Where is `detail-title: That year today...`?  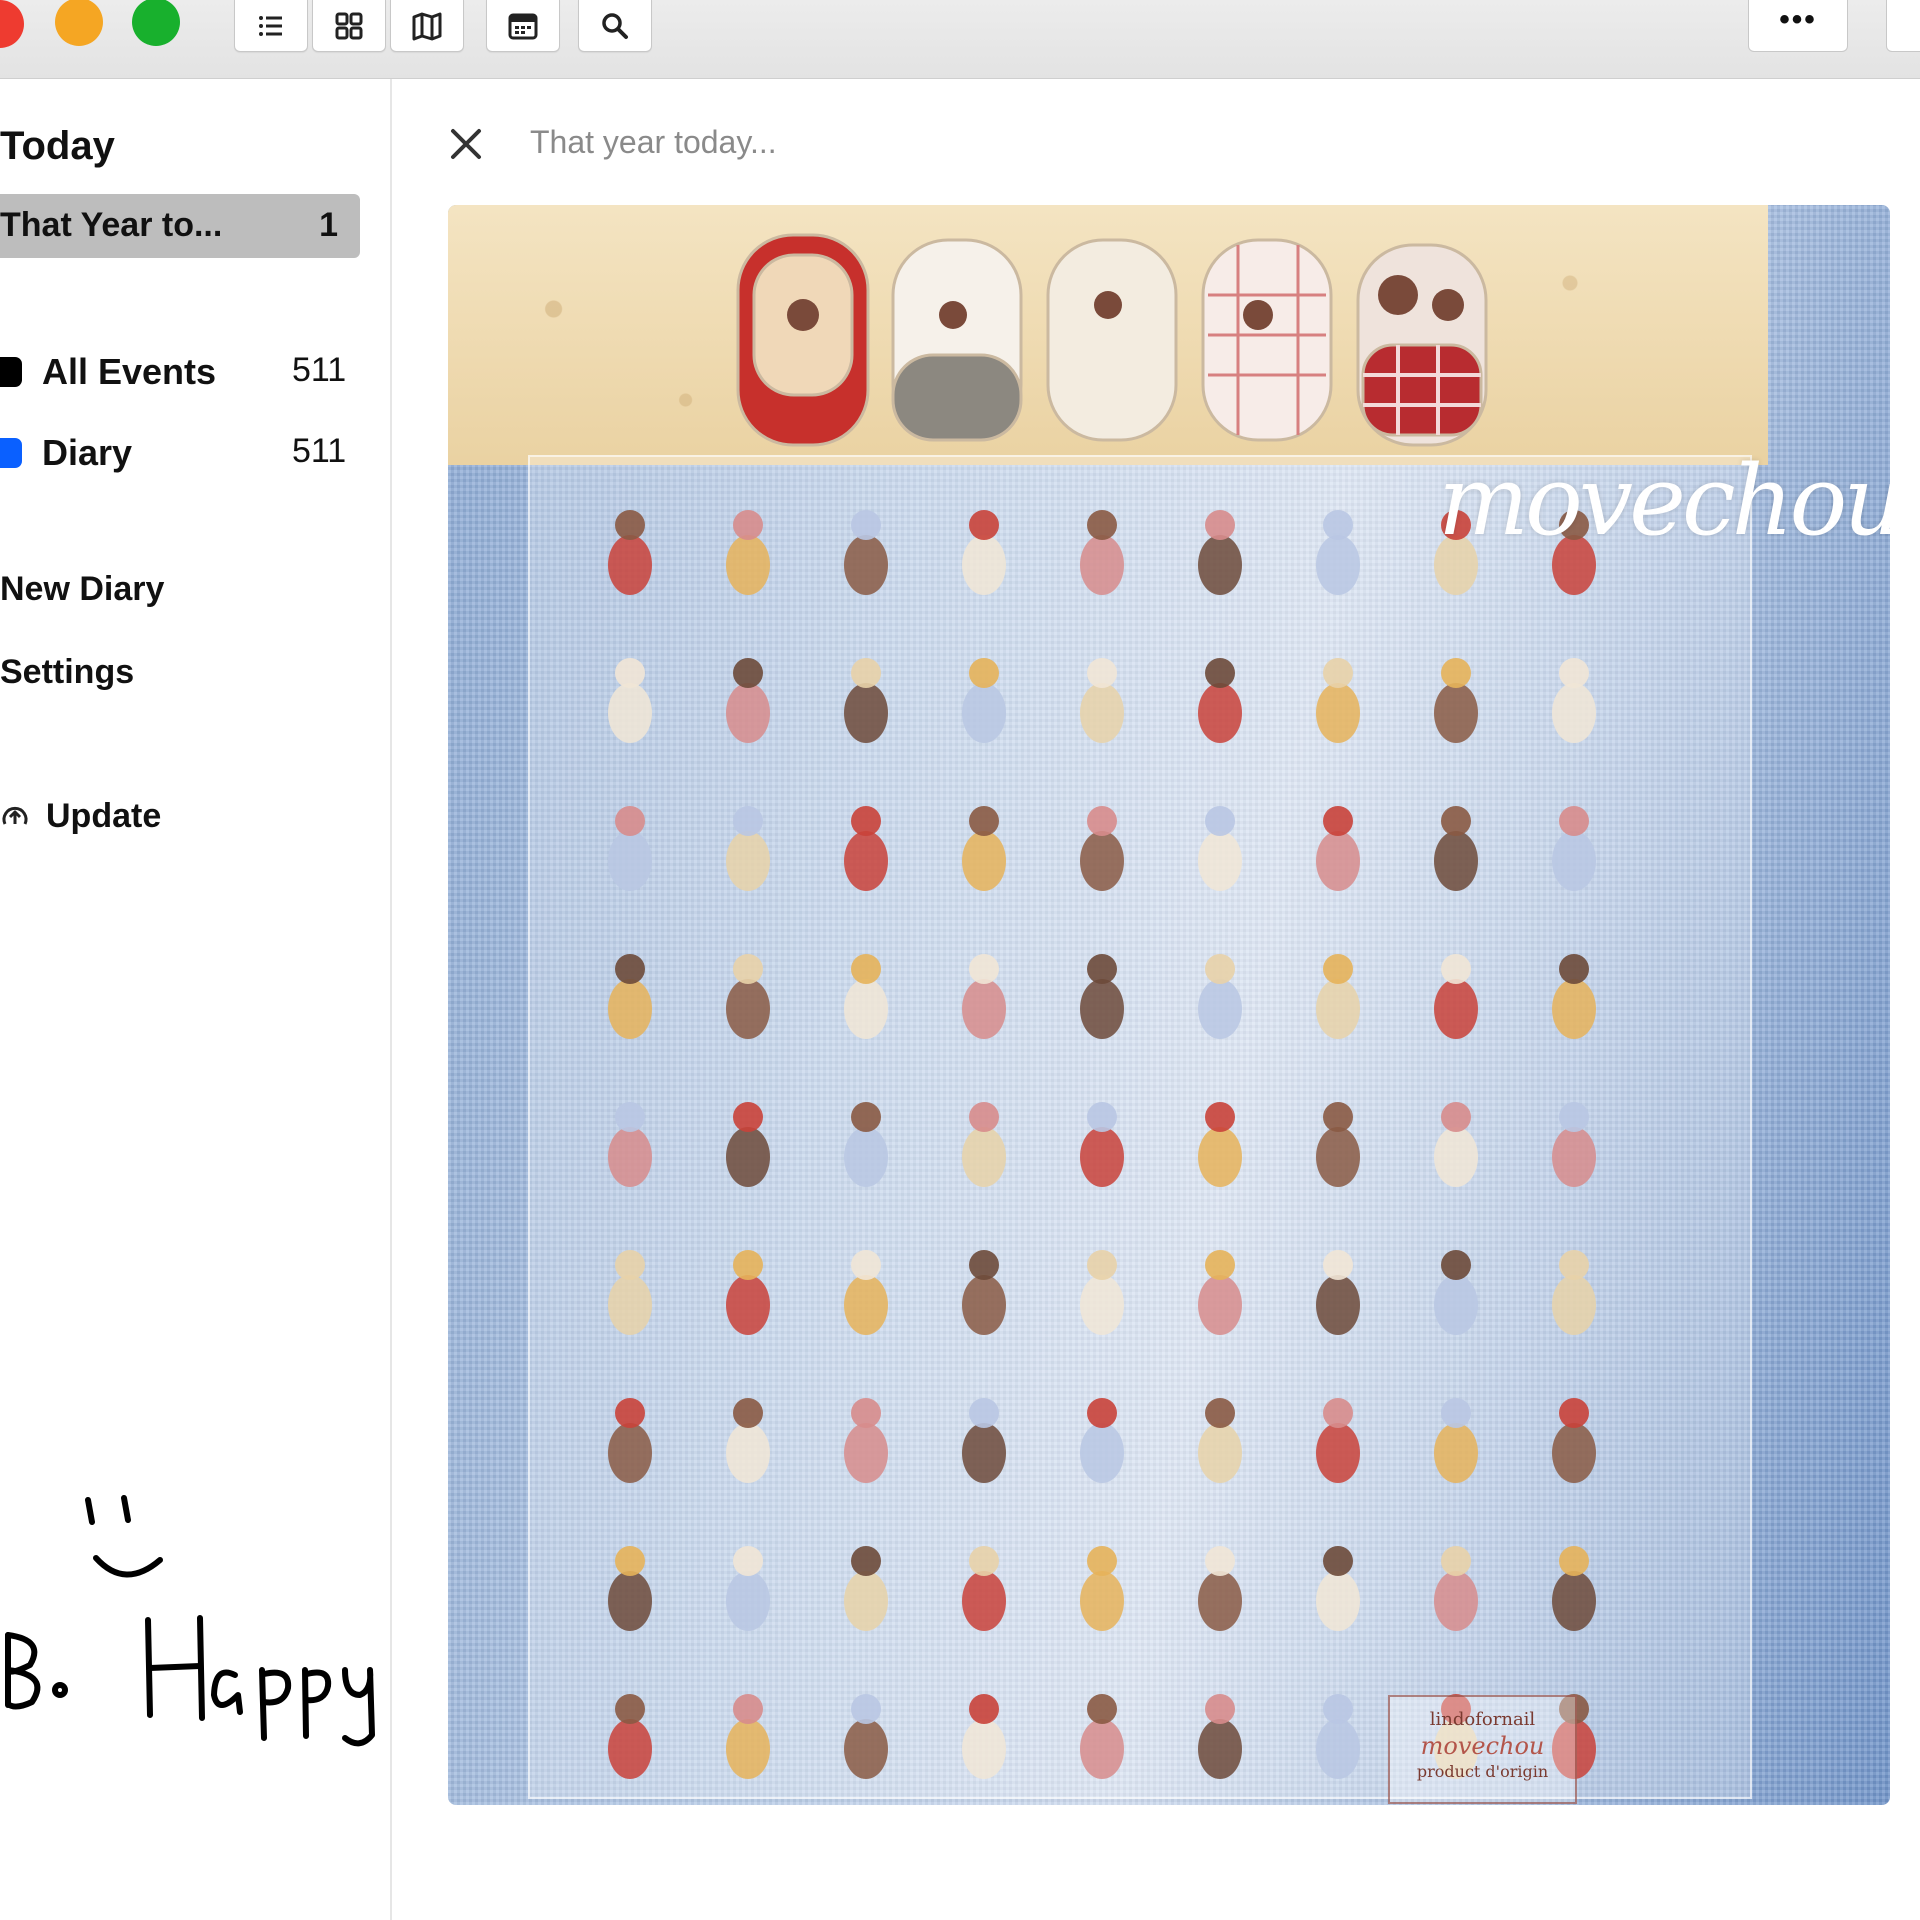
detail-title: That year today... is located at coordinates (653, 142).